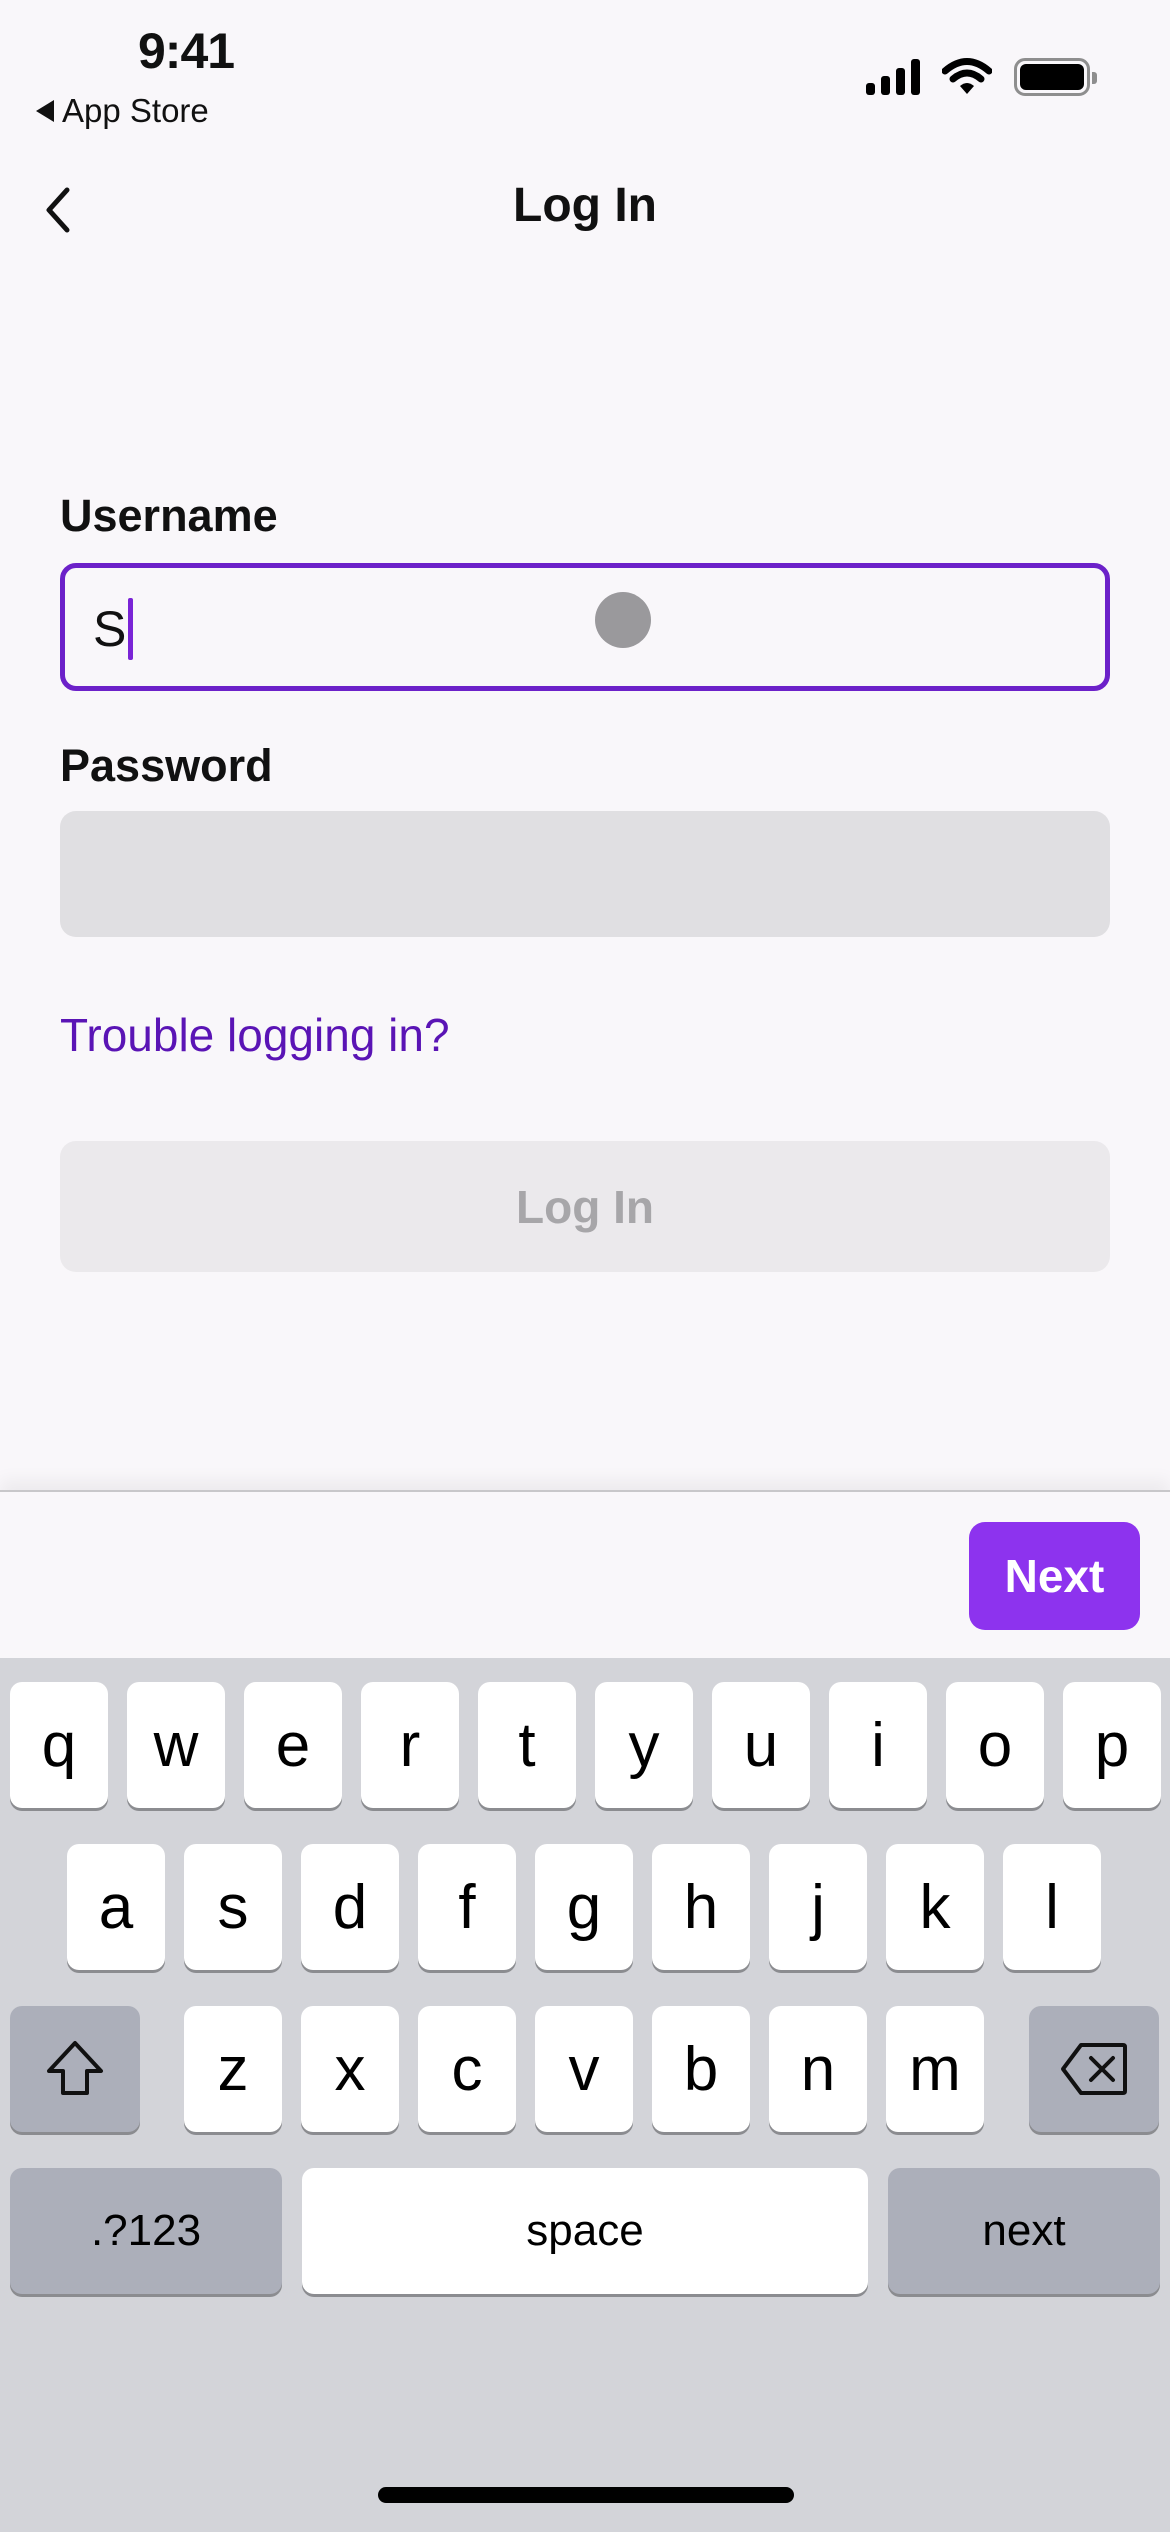 Image resolution: width=1170 pixels, height=2532 pixels. Describe the element at coordinates (410, 1745) in the screenshot. I see `key-r: r` at that location.